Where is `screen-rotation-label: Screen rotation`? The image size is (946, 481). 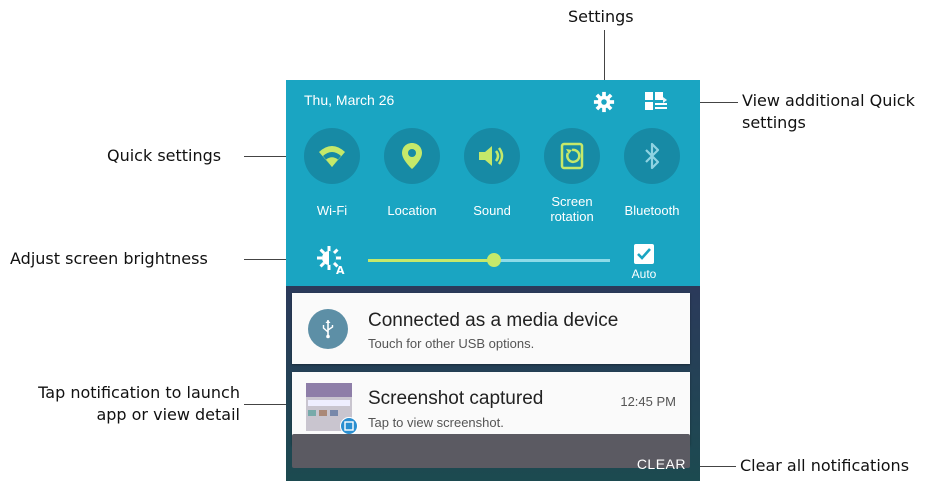 screen-rotation-label: Screen rotation is located at coordinates (572, 209).